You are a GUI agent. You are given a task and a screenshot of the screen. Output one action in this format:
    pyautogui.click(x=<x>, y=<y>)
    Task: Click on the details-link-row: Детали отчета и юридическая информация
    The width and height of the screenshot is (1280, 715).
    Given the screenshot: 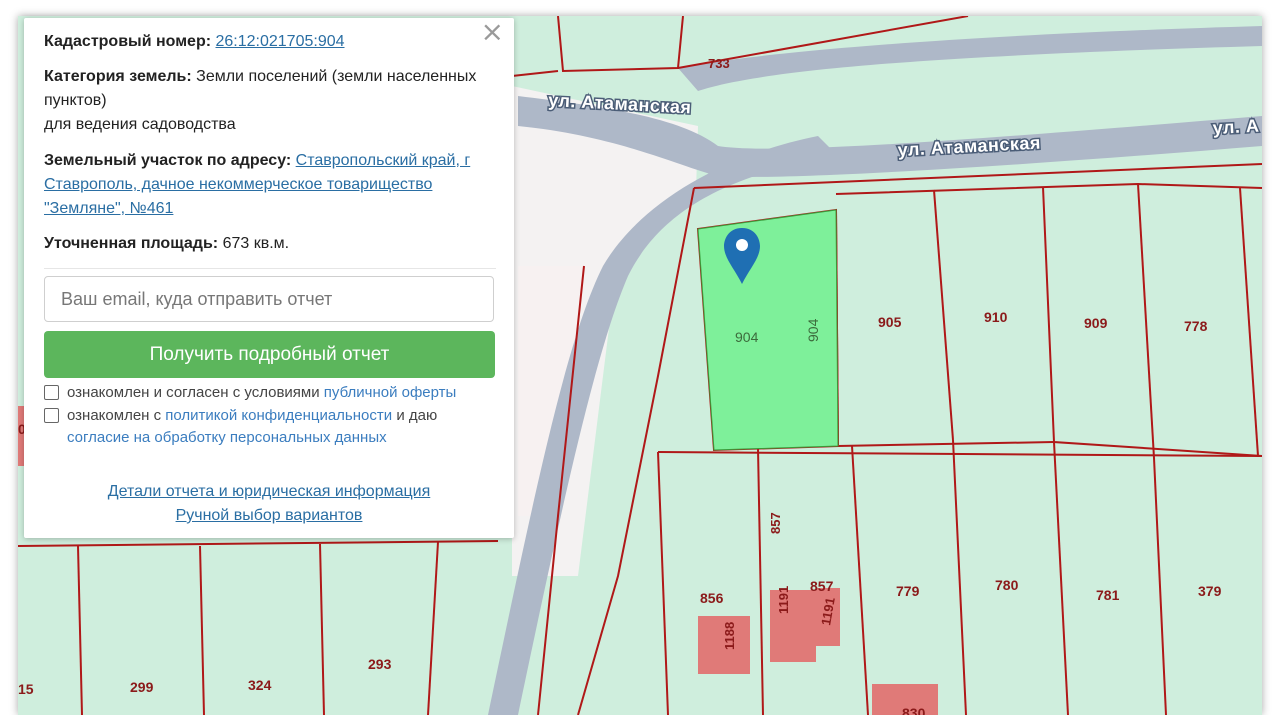 What is the action you would take?
    pyautogui.click(x=269, y=492)
    